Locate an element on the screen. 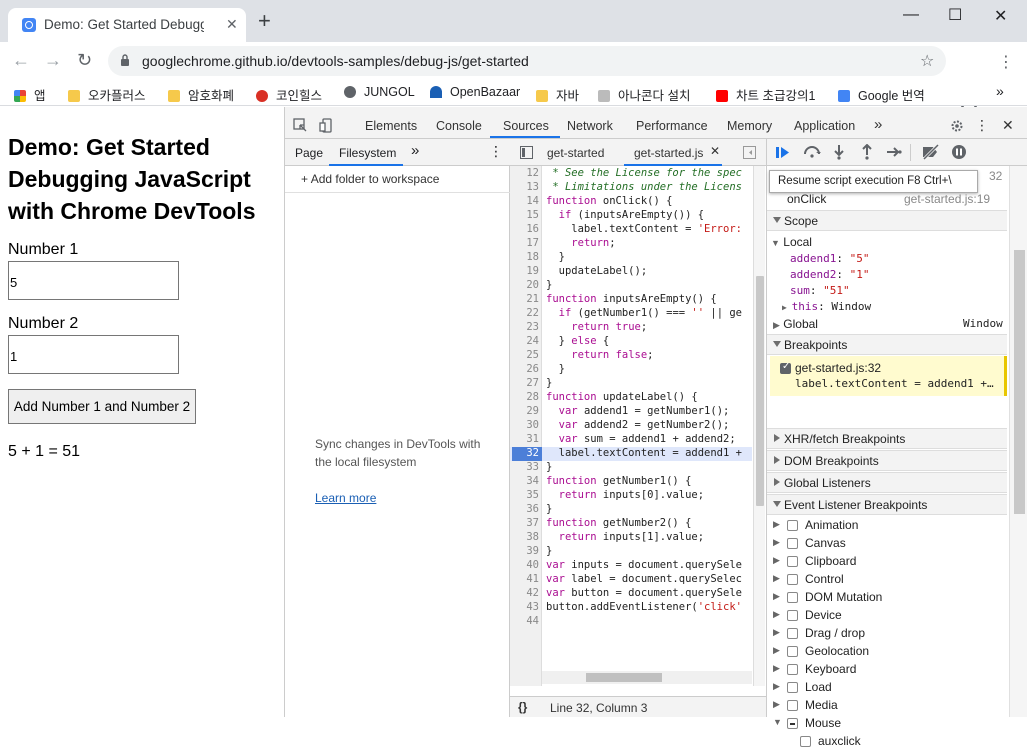  line-number: 32 is located at coordinates (524, 453).